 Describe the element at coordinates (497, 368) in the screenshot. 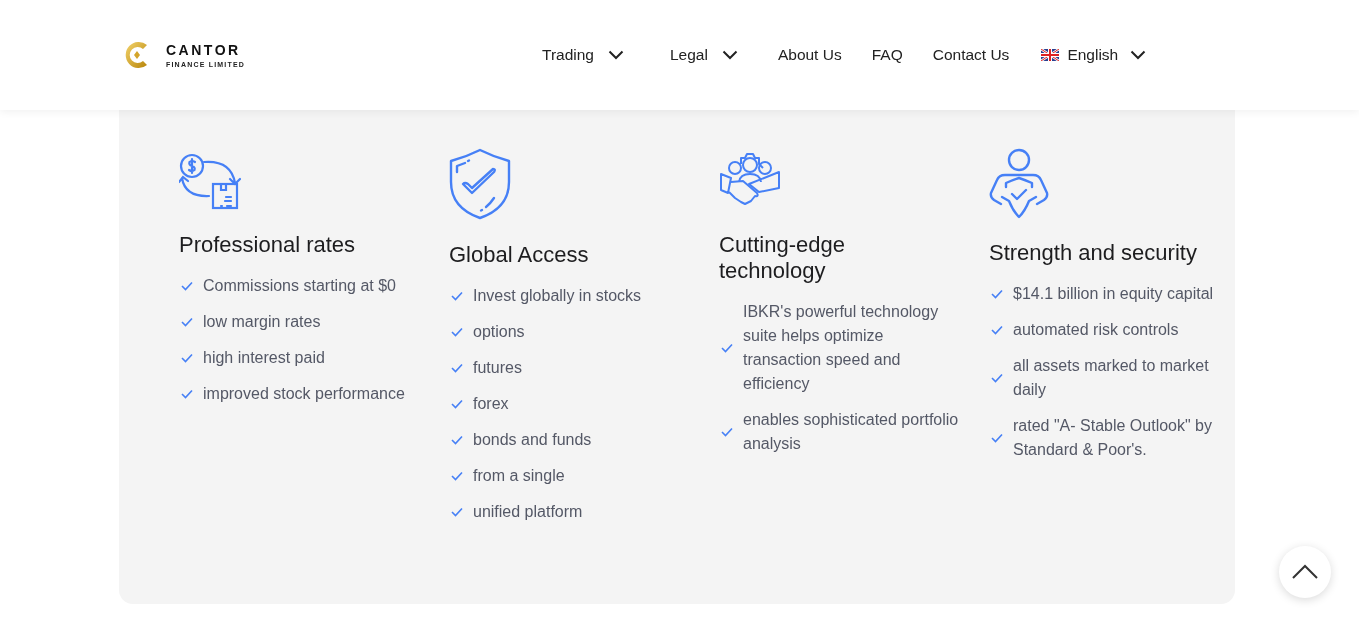

I see `feature-item: futures` at that location.